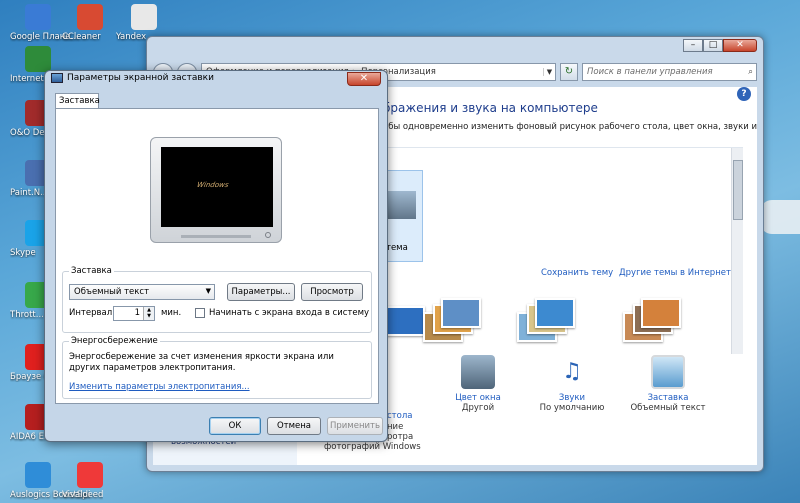 This screenshot has width=800, height=503. What do you see at coordinates (668, 398) in the screenshot?
I see `screensaver-title: Заставка` at bounding box center [668, 398].